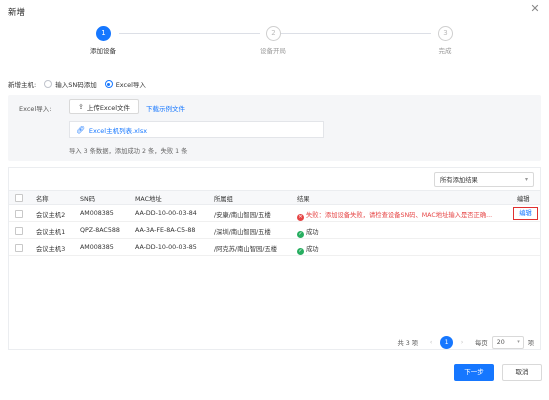 Image resolution: width=549 pixels, height=400 pixels. Describe the element at coordinates (103, 51) in the screenshot. I see `step-1-label: 添加设备` at that location.